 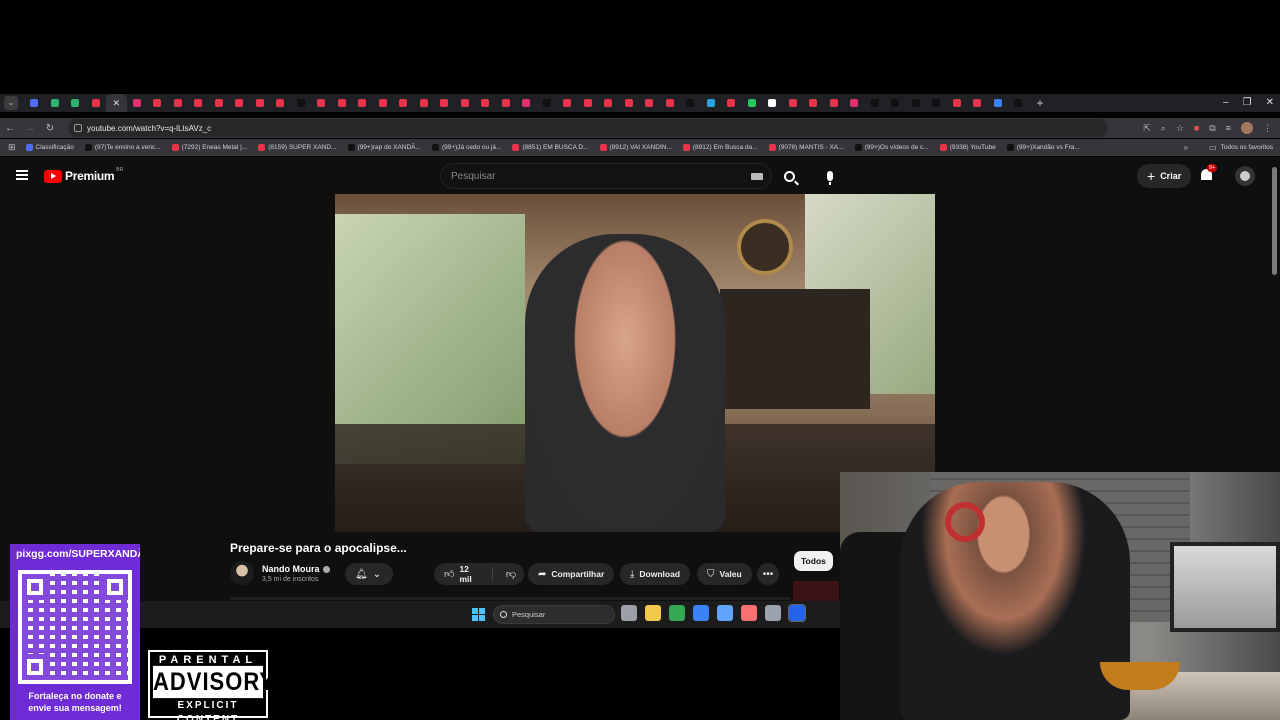 What do you see at coordinates (1245, 176) in the screenshot?
I see `account-avatar` at bounding box center [1245, 176].